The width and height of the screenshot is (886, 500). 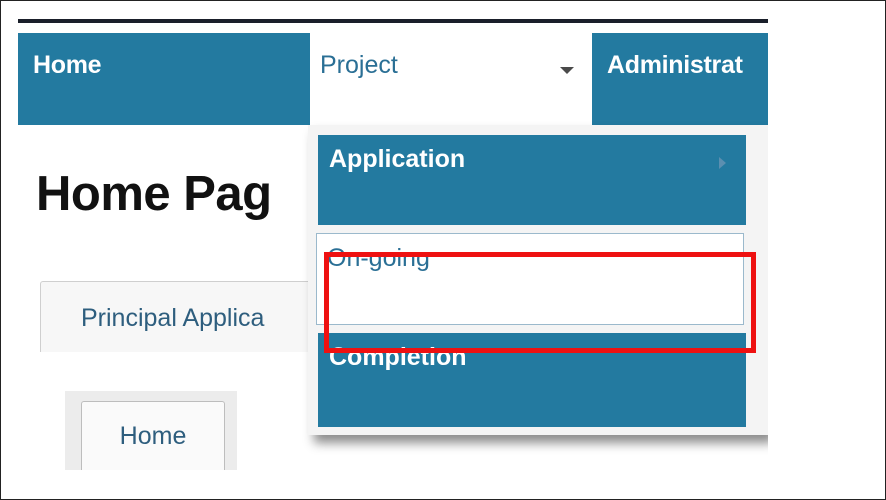 I want to click on menu-item-completion-label: Completion, so click(x=398, y=357).